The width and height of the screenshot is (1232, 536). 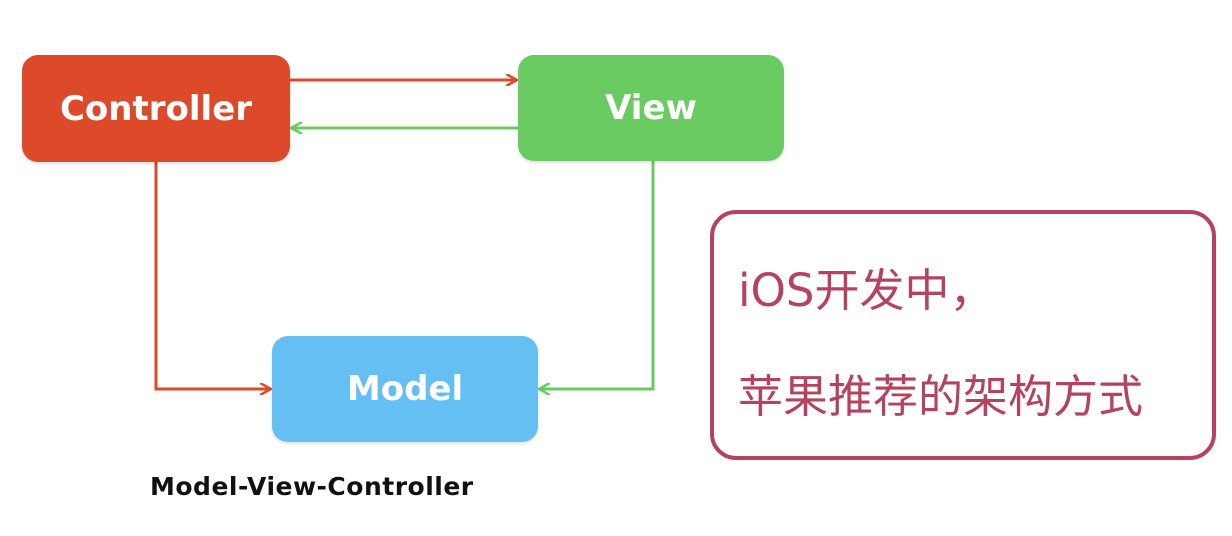 I want to click on annotation-line-2: 苹果推荐的架构方式, so click(x=941, y=396).